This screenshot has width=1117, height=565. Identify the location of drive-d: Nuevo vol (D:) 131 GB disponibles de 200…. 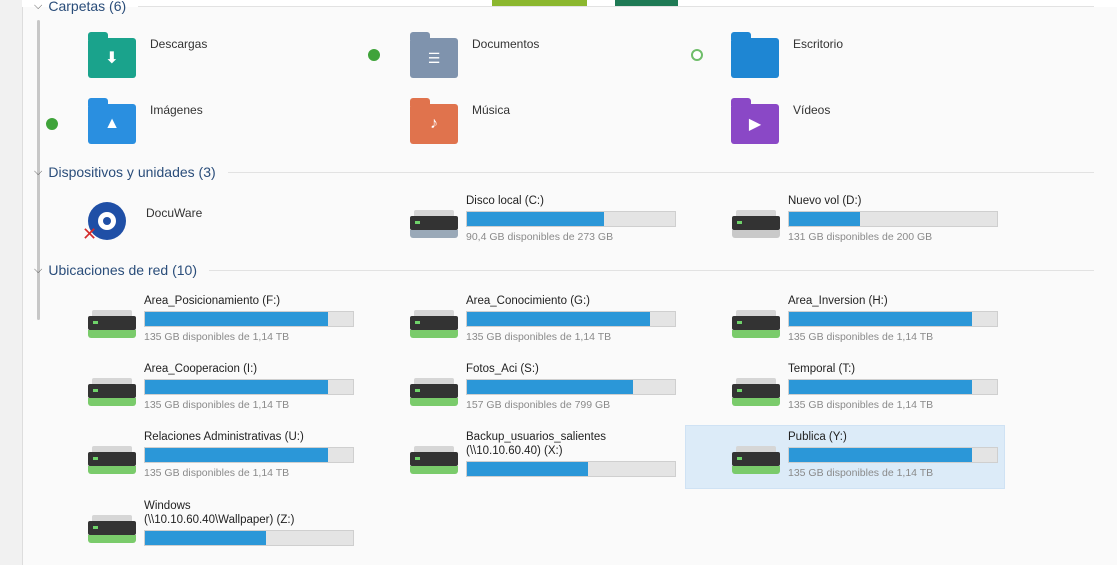
(864, 218).